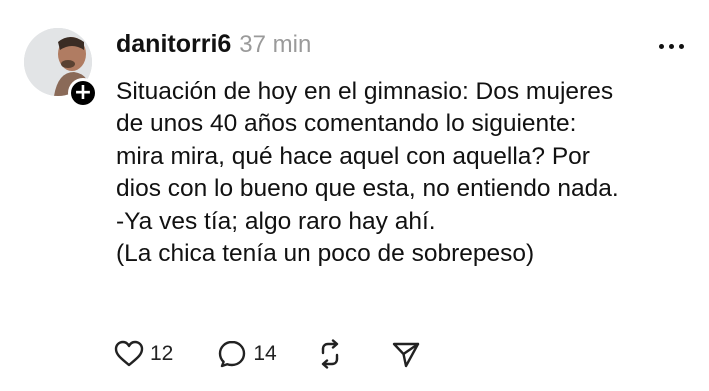 This screenshot has width=709, height=391. What do you see at coordinates (325, 254) in the screenshot?
I see `post-body-line: (La chica tenía un poco de sobrepeso)` at bounding box center [325, 254].